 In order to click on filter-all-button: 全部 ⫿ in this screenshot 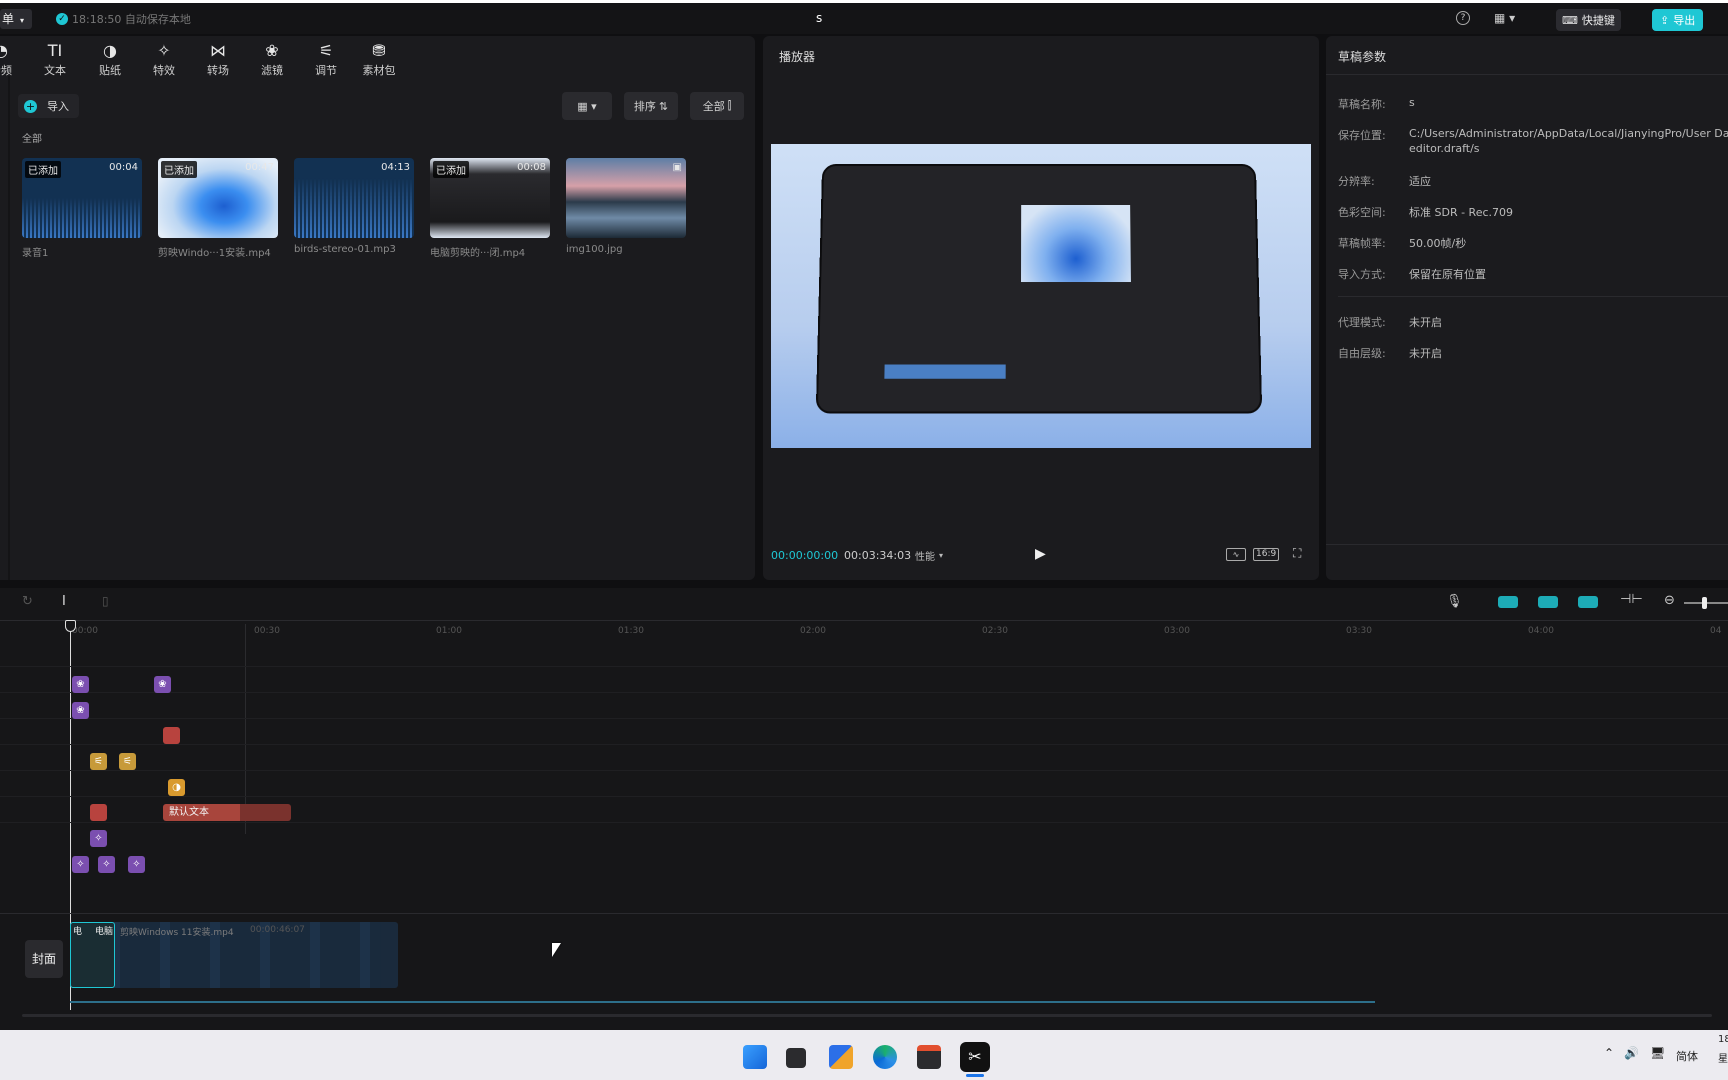, I will do `click(717, 106)`.